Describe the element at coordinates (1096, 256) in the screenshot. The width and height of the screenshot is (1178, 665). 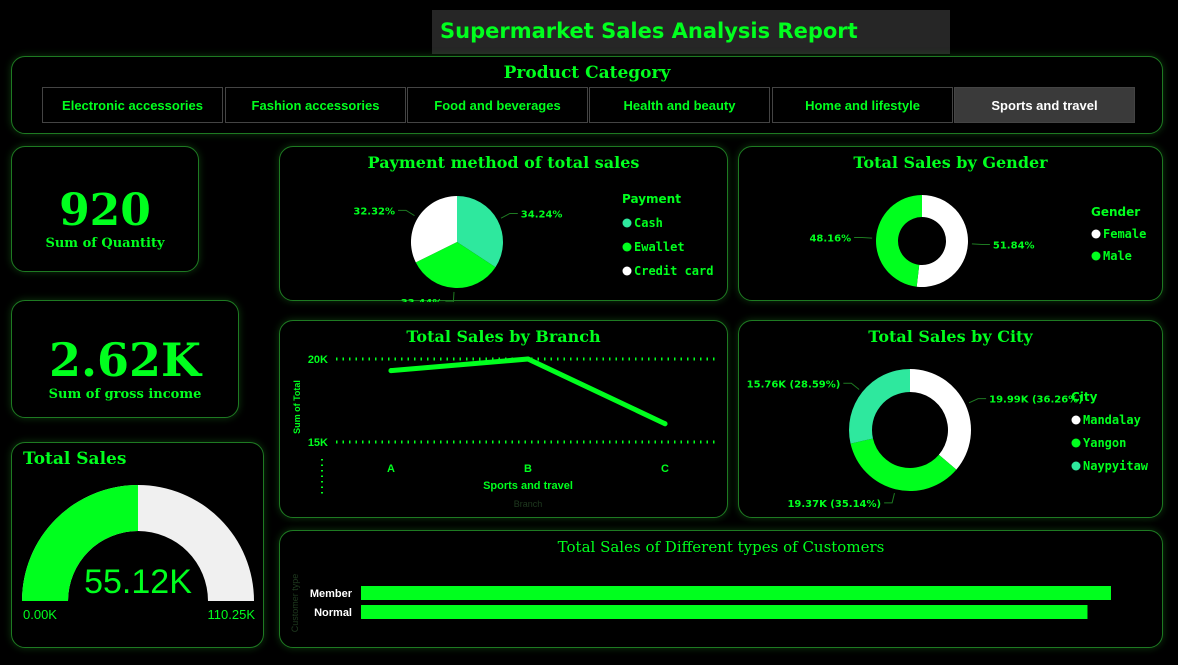
I see `legend-marker-male` at that location.